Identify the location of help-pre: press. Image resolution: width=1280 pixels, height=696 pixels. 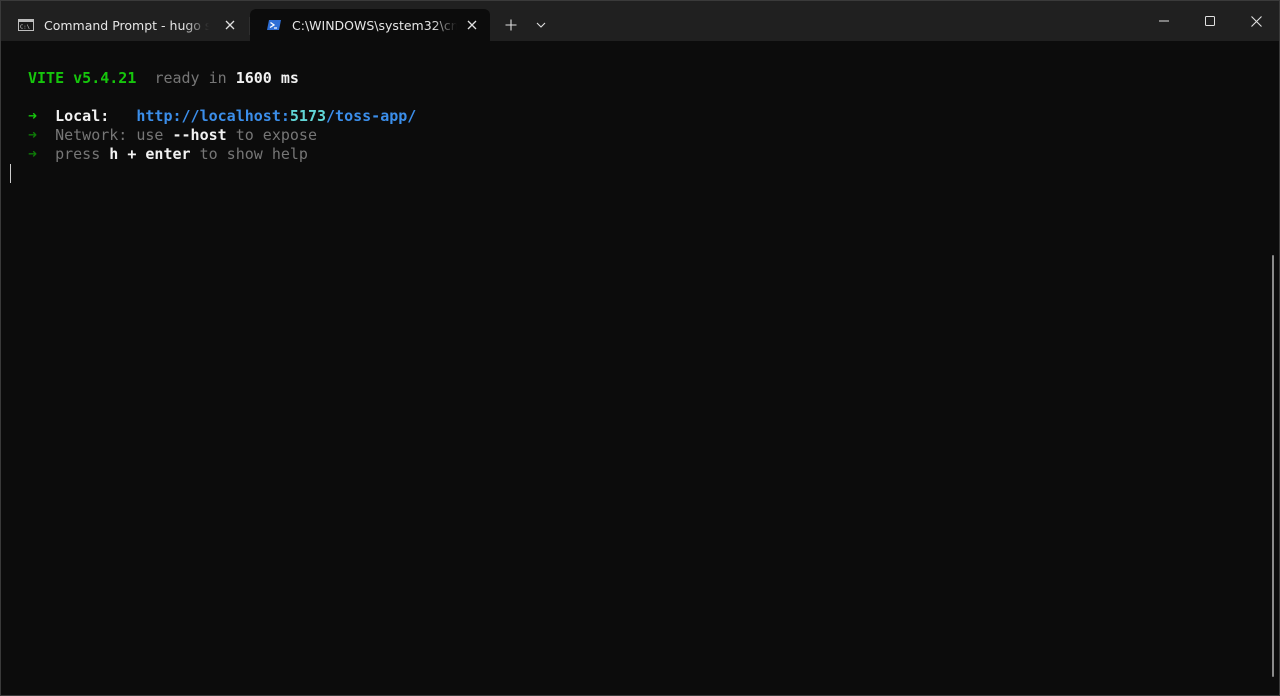
(78, 154).